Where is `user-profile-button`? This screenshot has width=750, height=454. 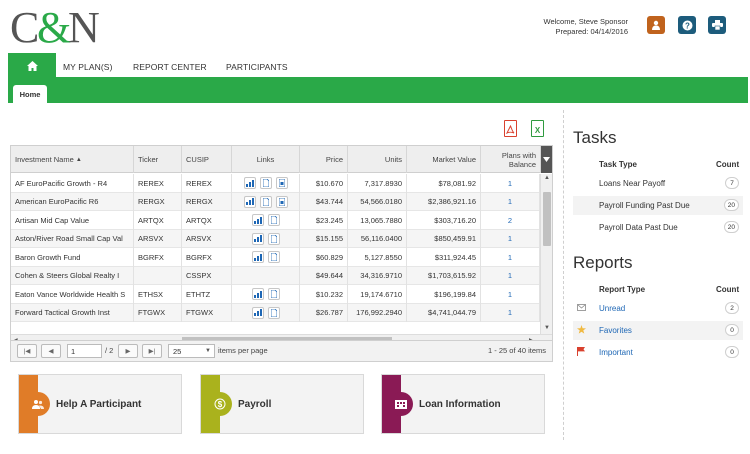 user-profile-button is located at coordinates (656, 25).